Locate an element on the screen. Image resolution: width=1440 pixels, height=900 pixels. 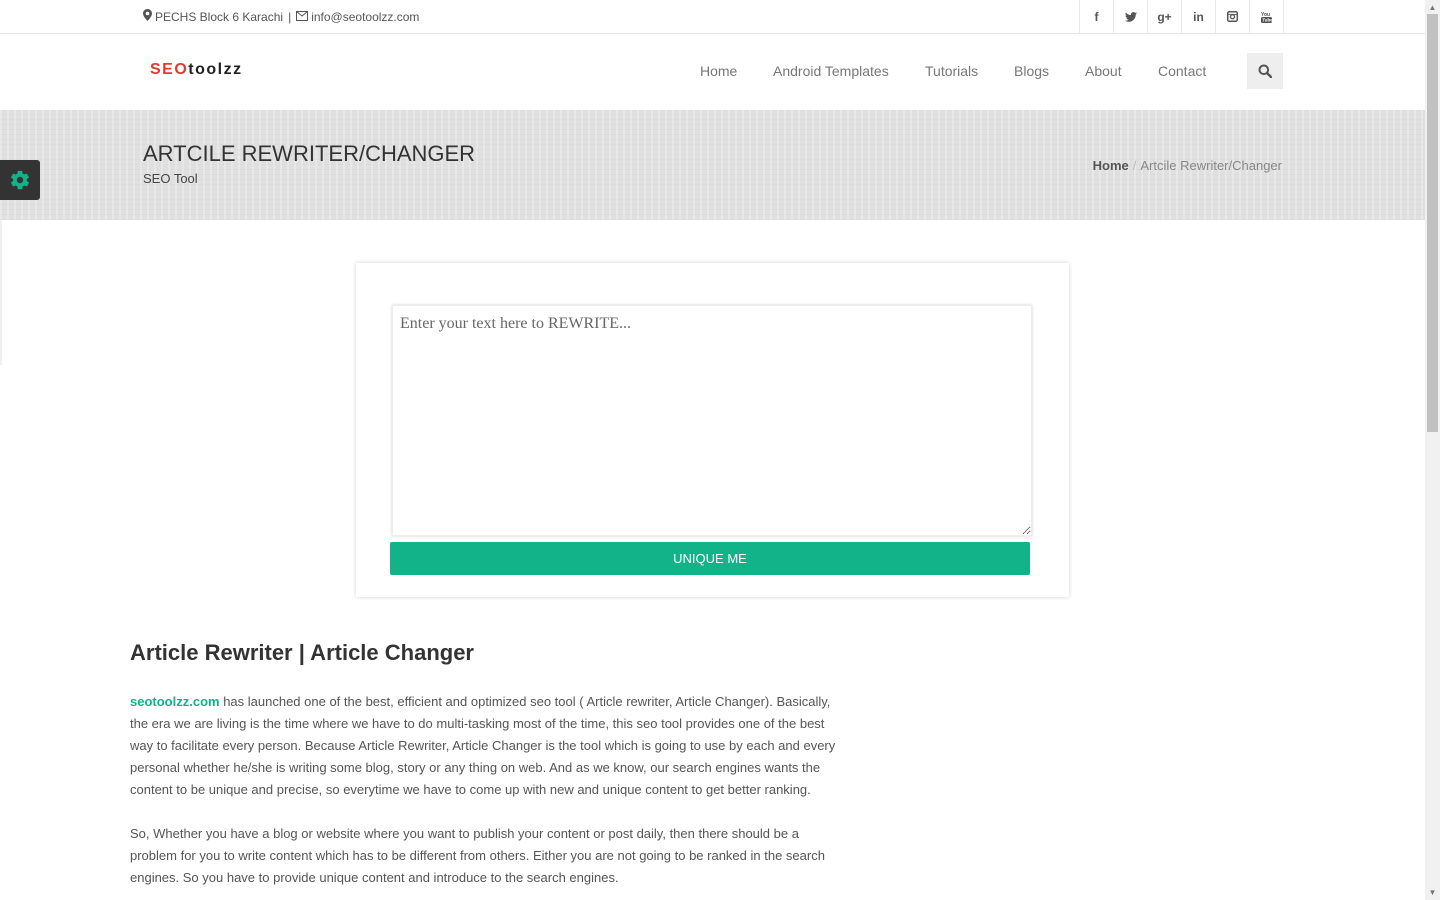
email-link: info@seotoolzz.com is located at coordinates (365, 17).